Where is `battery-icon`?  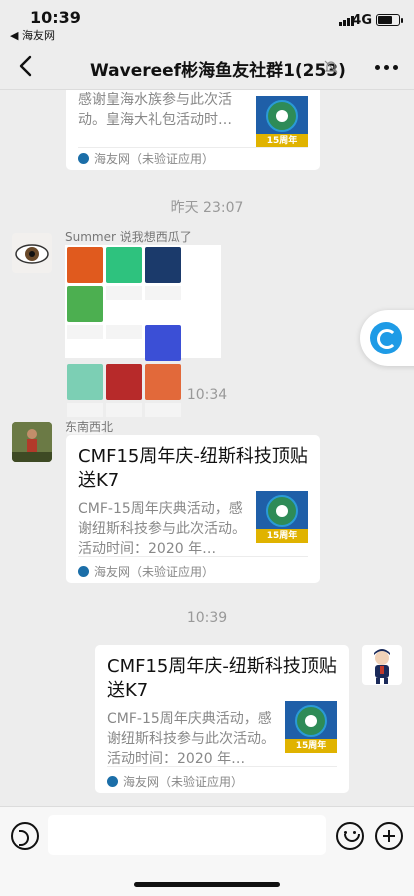 battery-icon is located at coordinates (389, 20).